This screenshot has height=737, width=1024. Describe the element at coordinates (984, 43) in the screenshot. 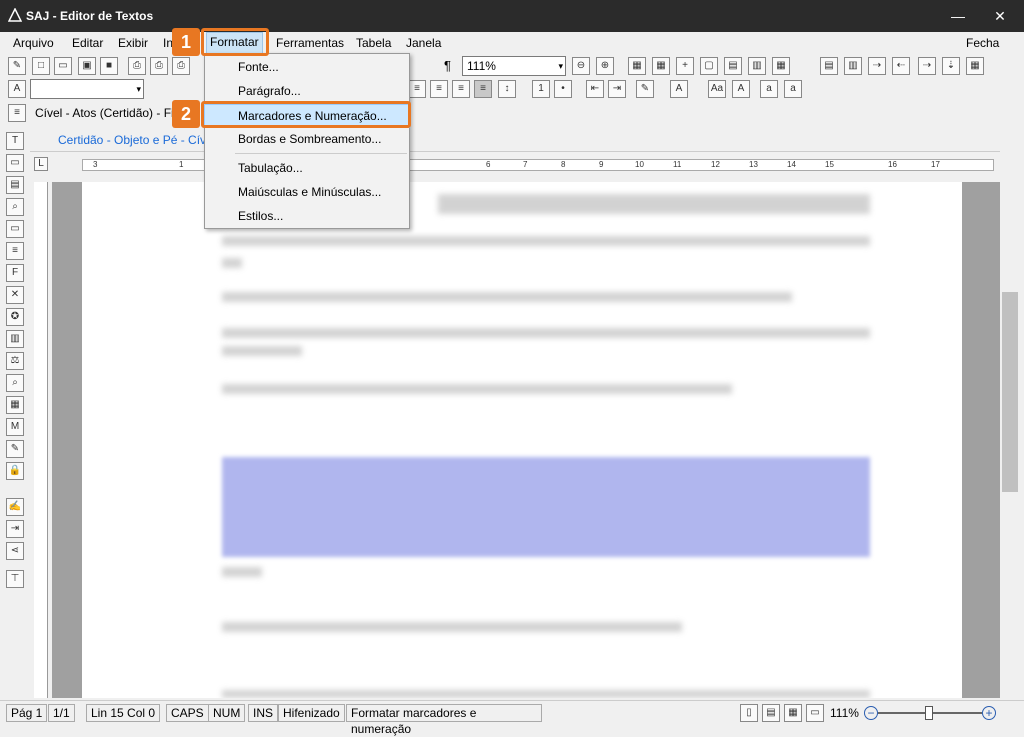

I see `menu-fechar: Fechar` at that location.